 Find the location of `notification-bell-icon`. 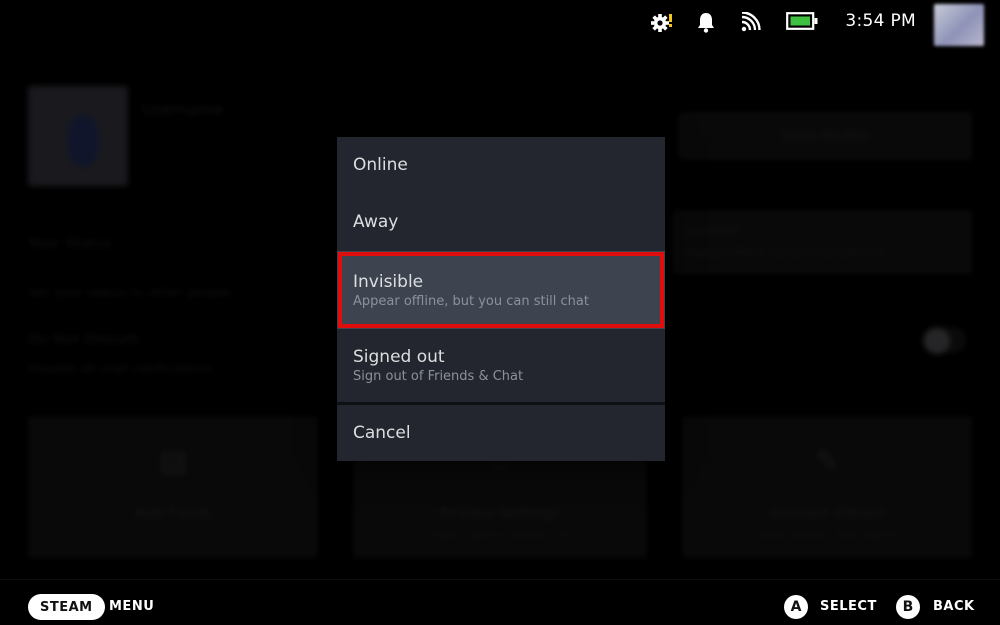

notification-bell-icon is located at coordinates (706, 23).